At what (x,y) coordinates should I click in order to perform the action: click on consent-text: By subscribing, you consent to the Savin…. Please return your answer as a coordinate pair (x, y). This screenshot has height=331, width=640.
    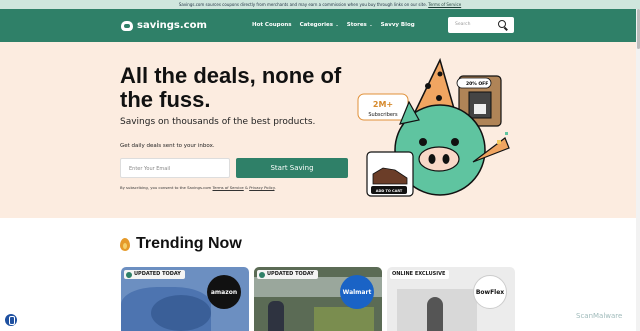
    Looking at the image, I should click on (198, 187).